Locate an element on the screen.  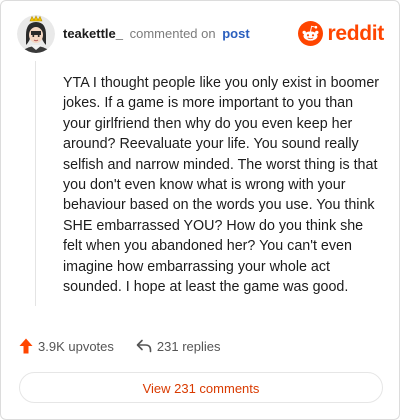
avatar is located at coordinates (36, 34).